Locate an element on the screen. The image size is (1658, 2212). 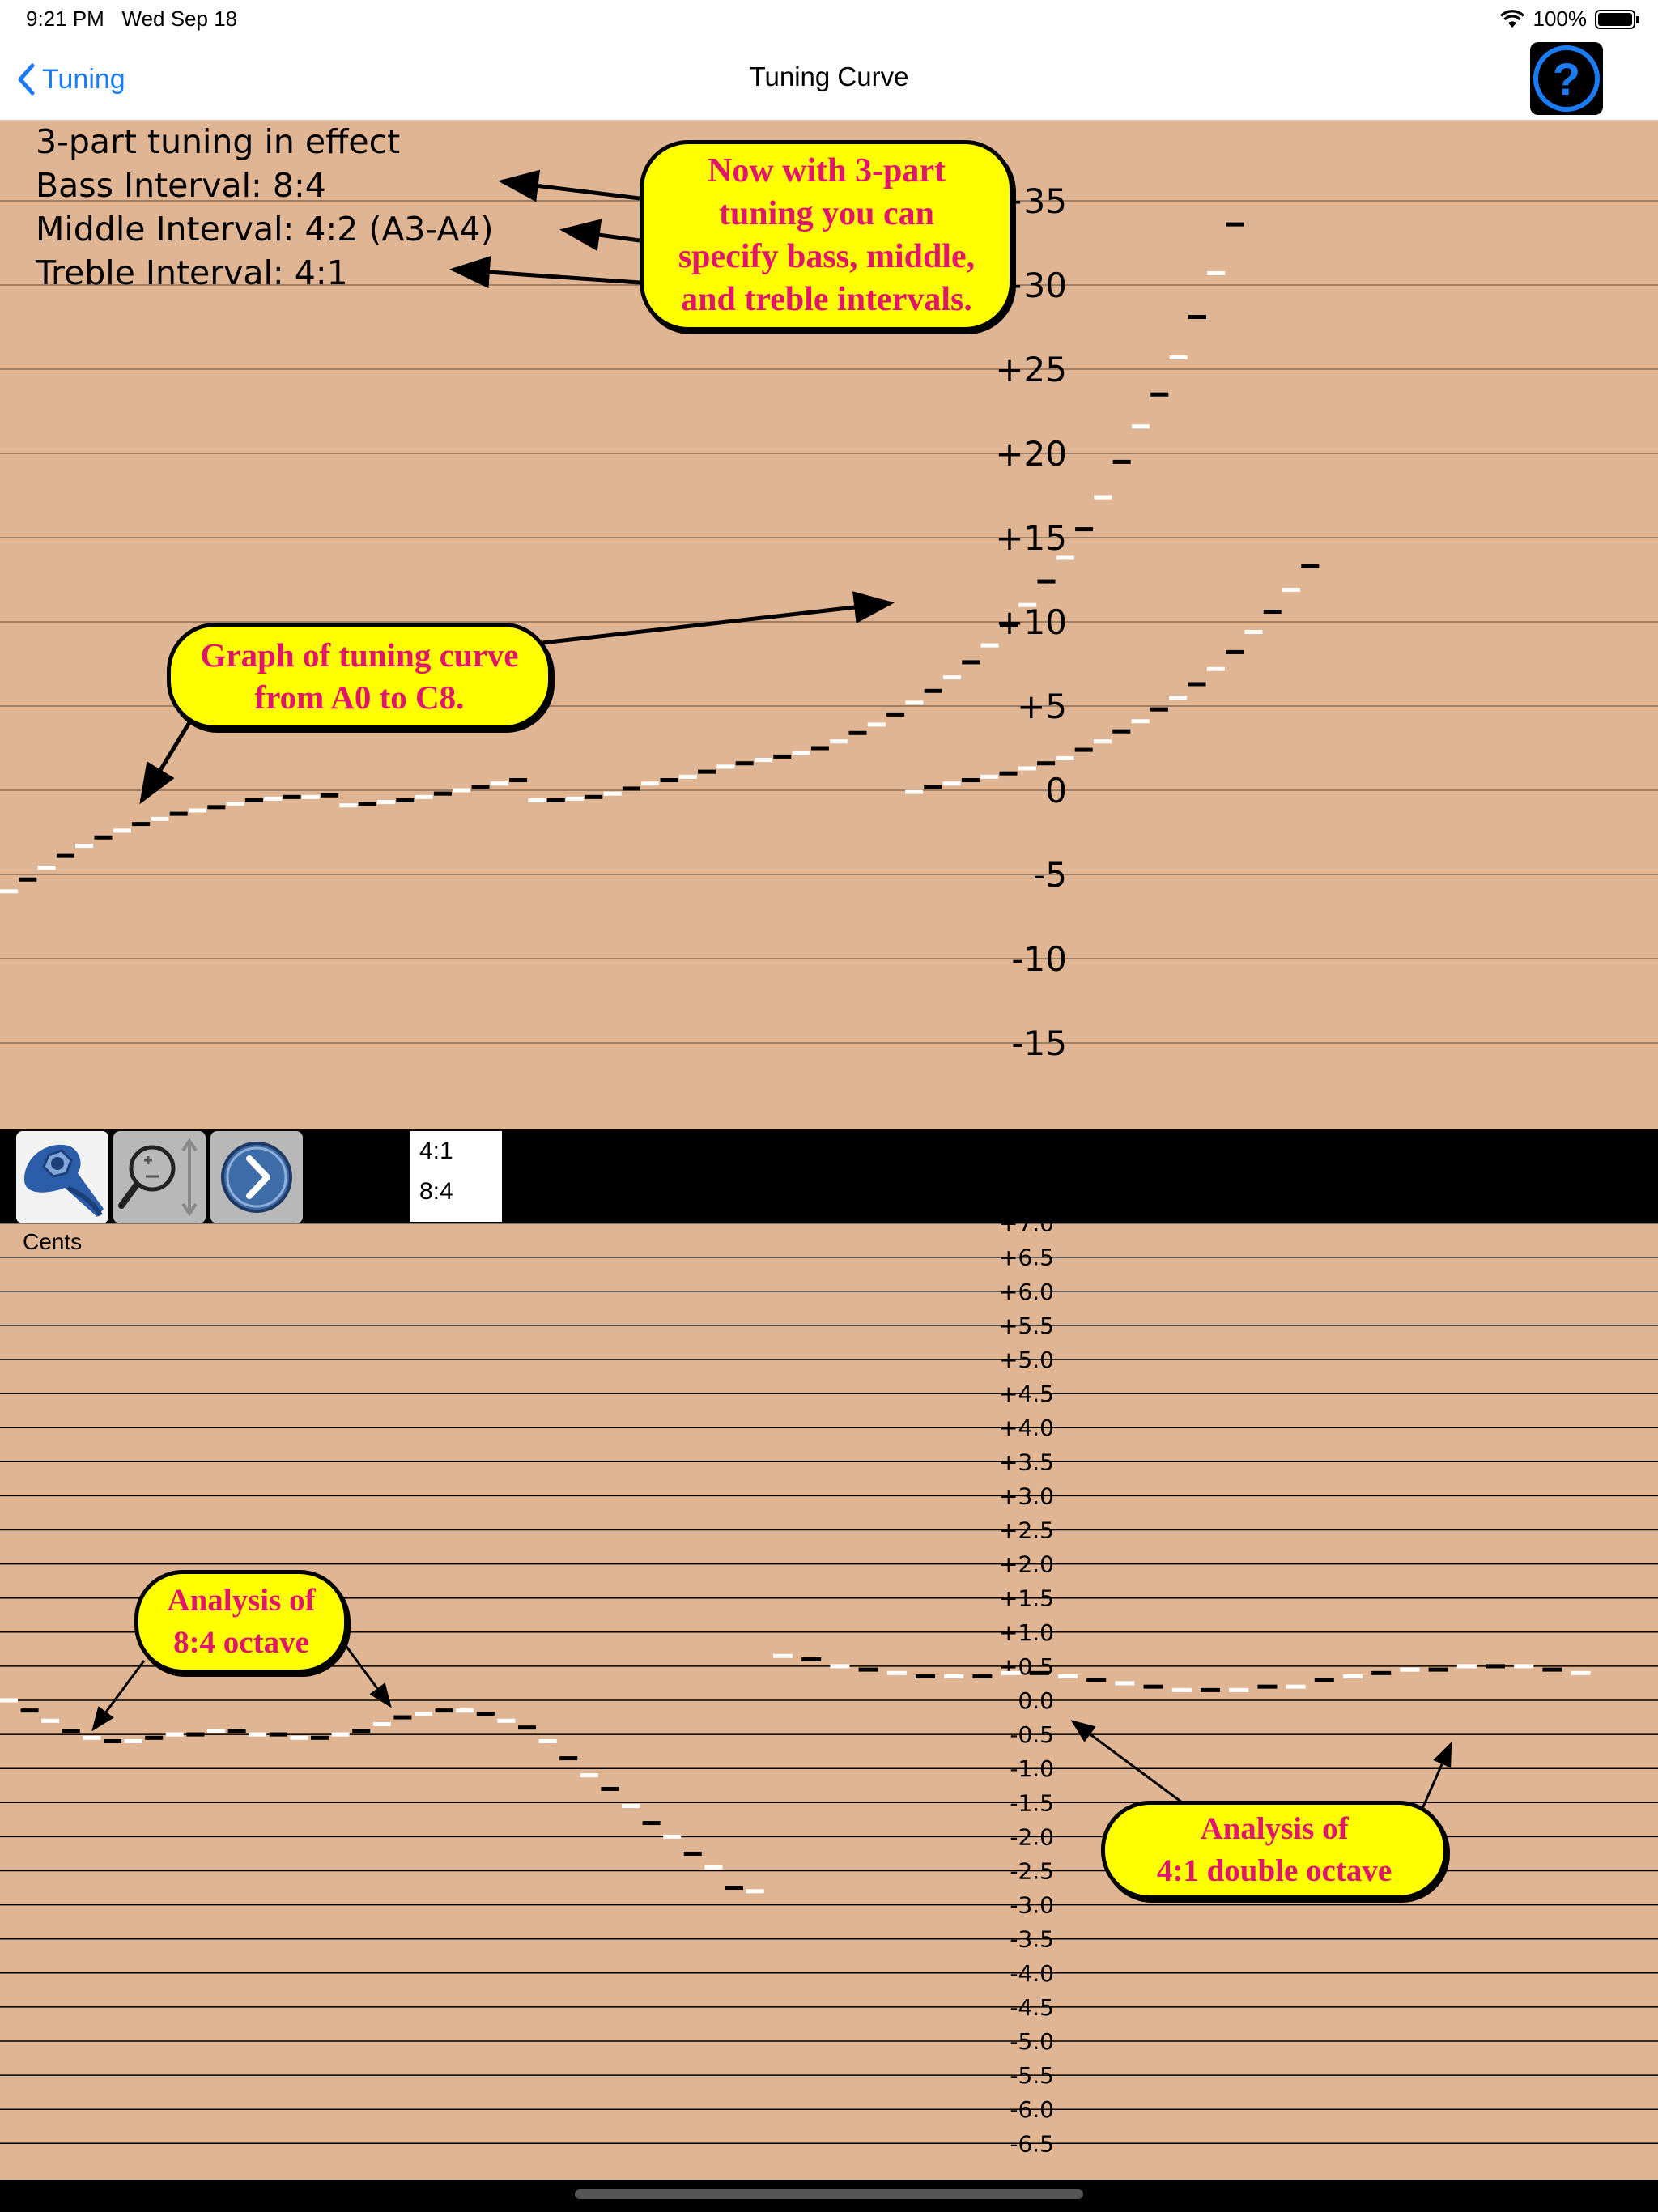
next-button is located at coordinates (256, 1177).